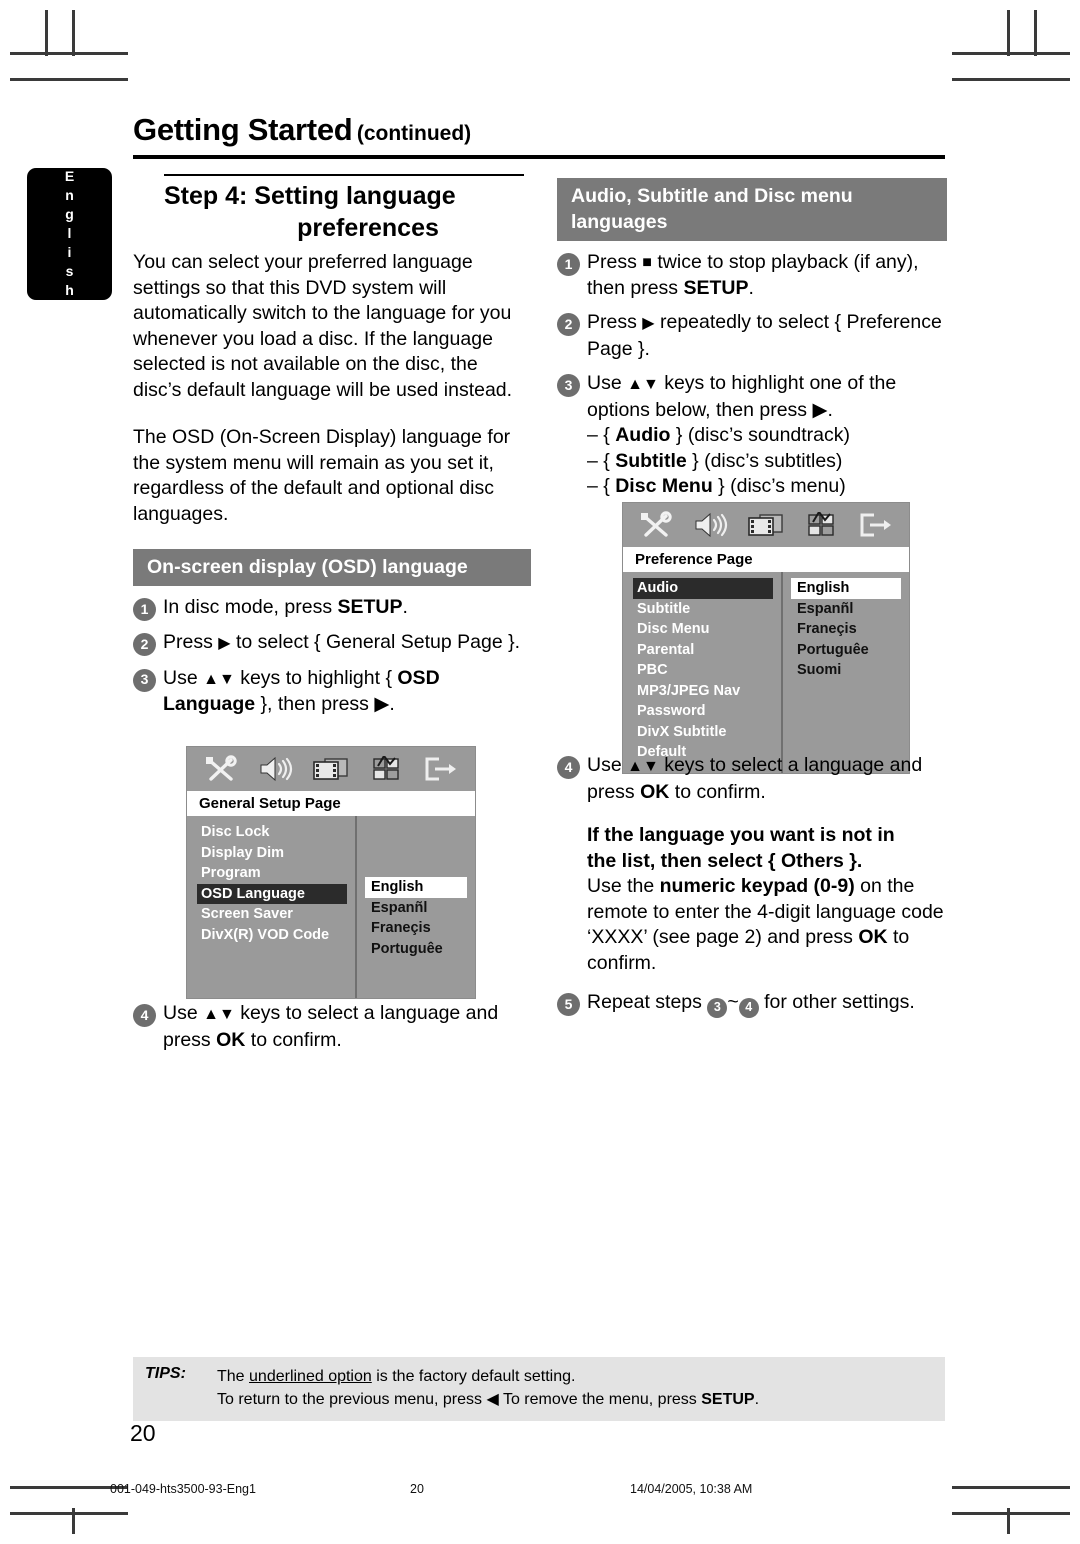  I want to click on language-side-tab-label: English, so click(69, 234).